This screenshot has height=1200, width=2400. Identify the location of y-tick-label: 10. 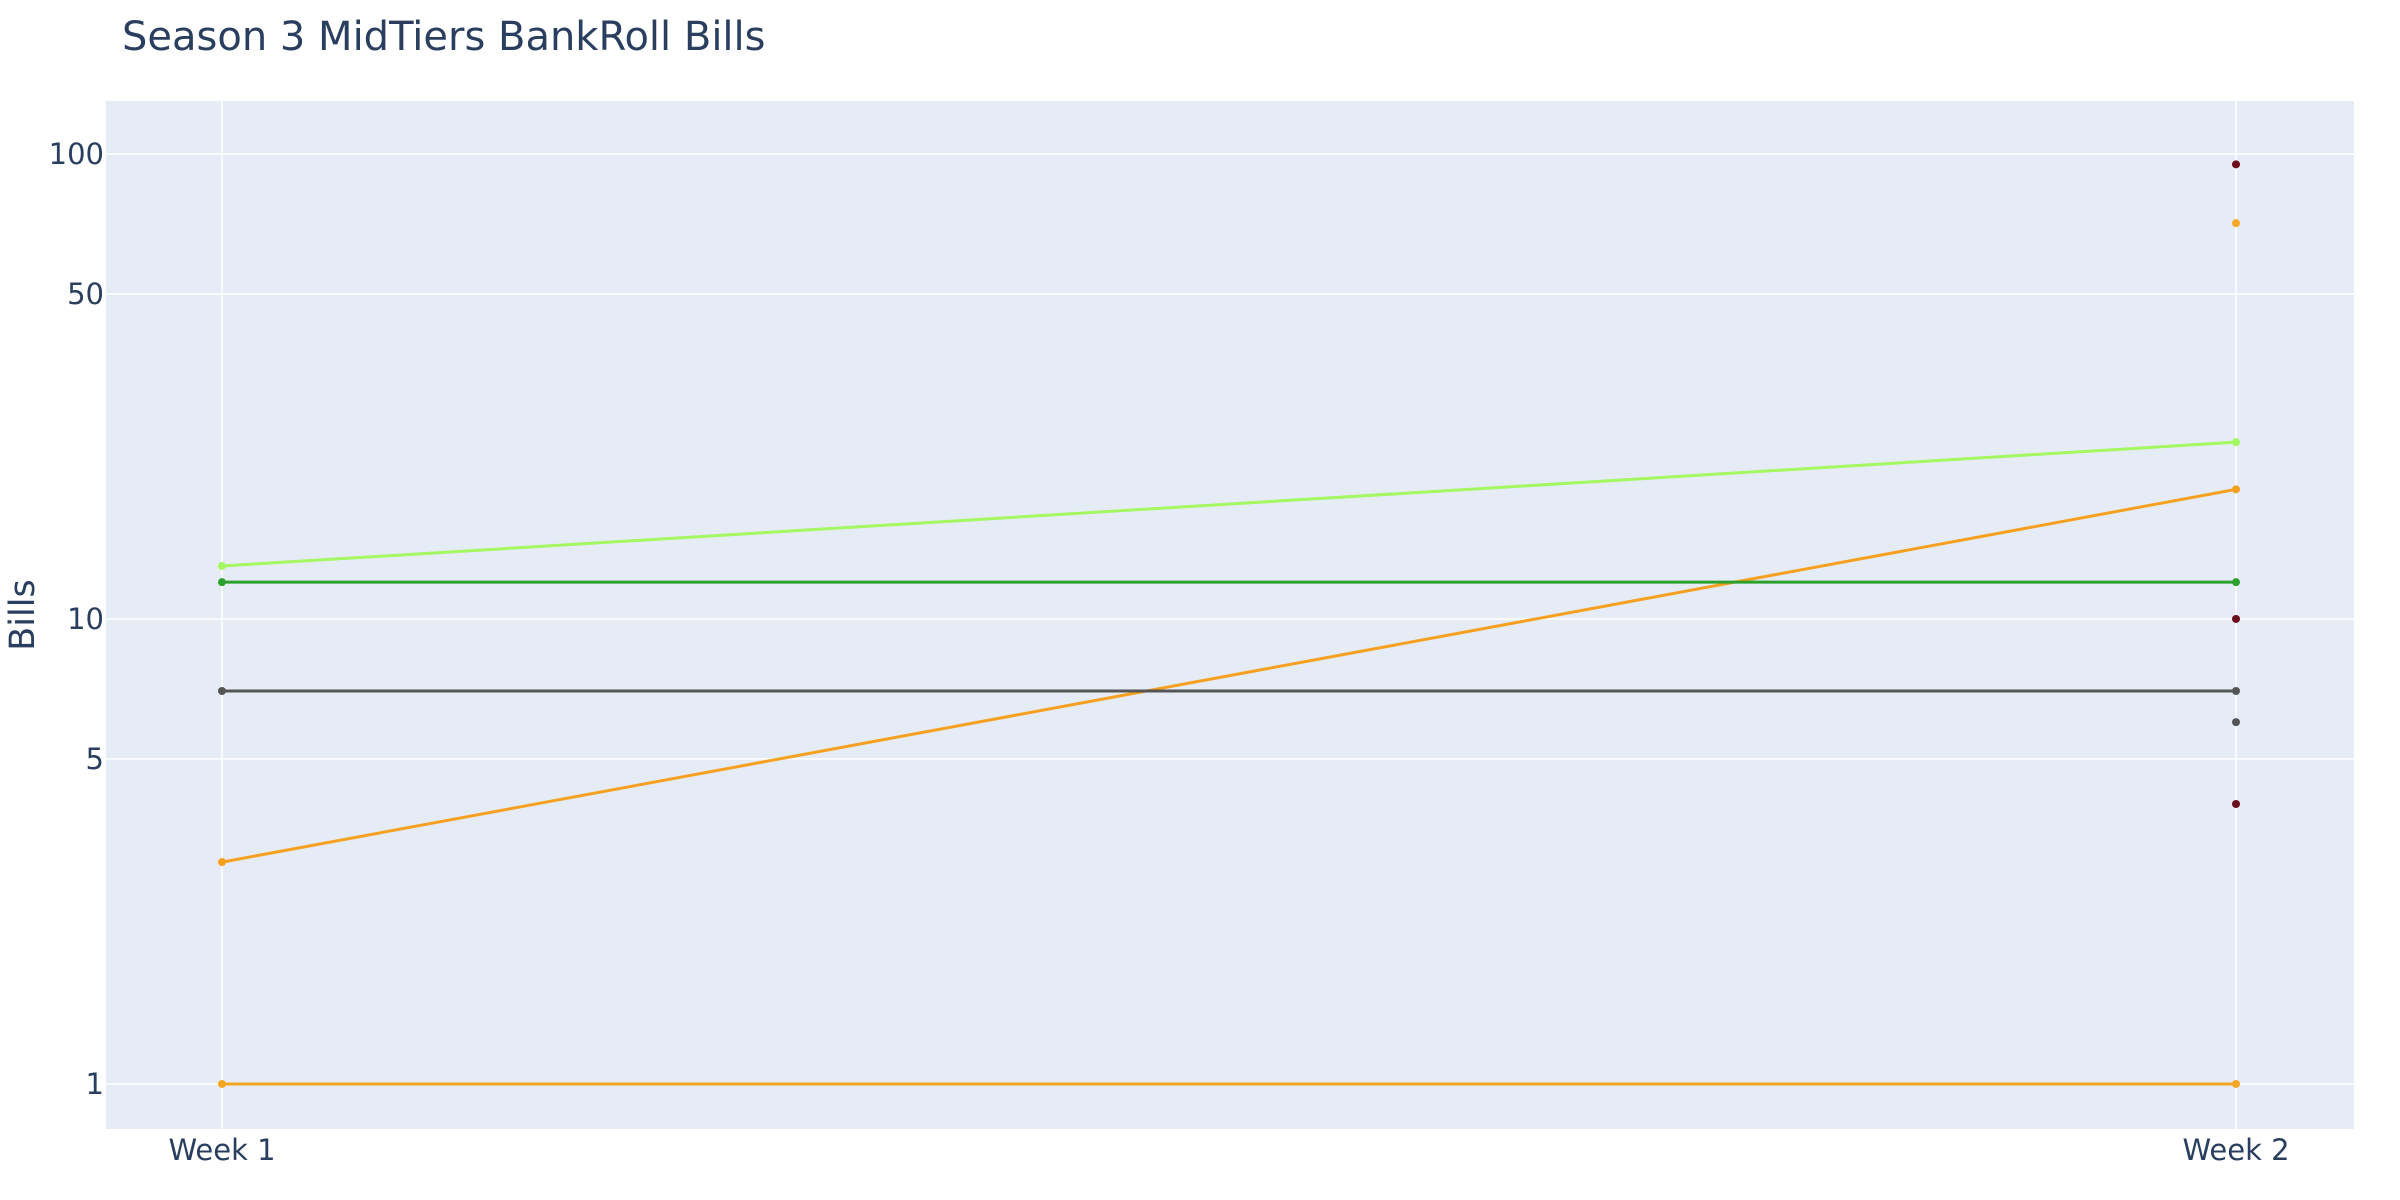
(85, 619).